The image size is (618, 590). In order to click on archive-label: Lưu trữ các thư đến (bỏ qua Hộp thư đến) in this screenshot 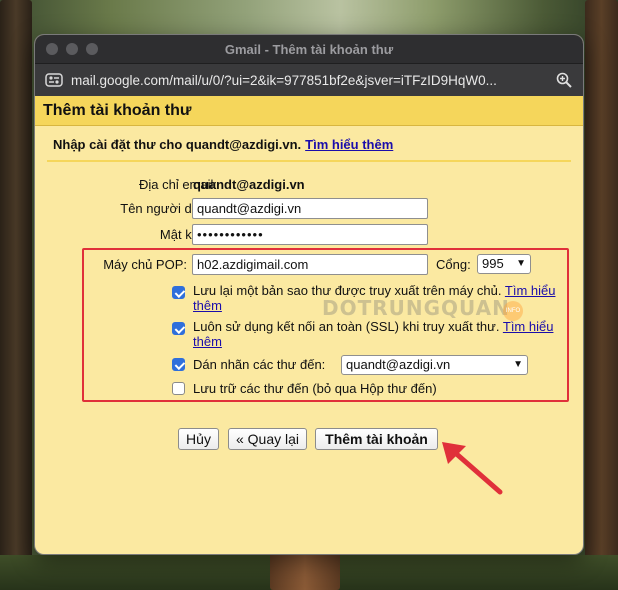, I will do `click(315, 388)`.